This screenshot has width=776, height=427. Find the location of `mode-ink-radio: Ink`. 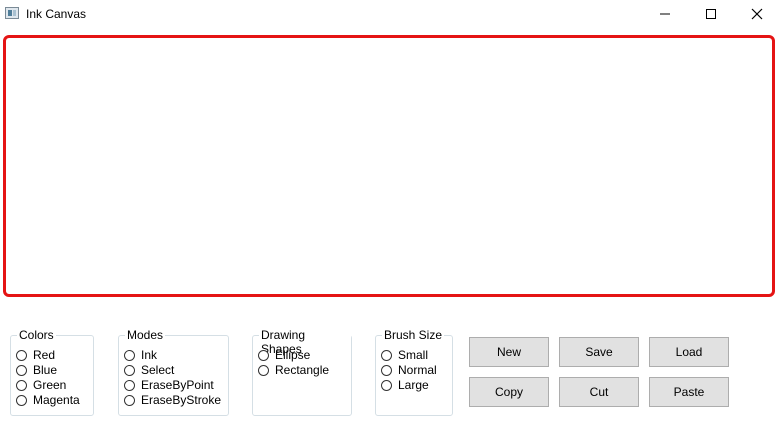

mode-ink-radio: Ink is located at coordinates (140, 355).